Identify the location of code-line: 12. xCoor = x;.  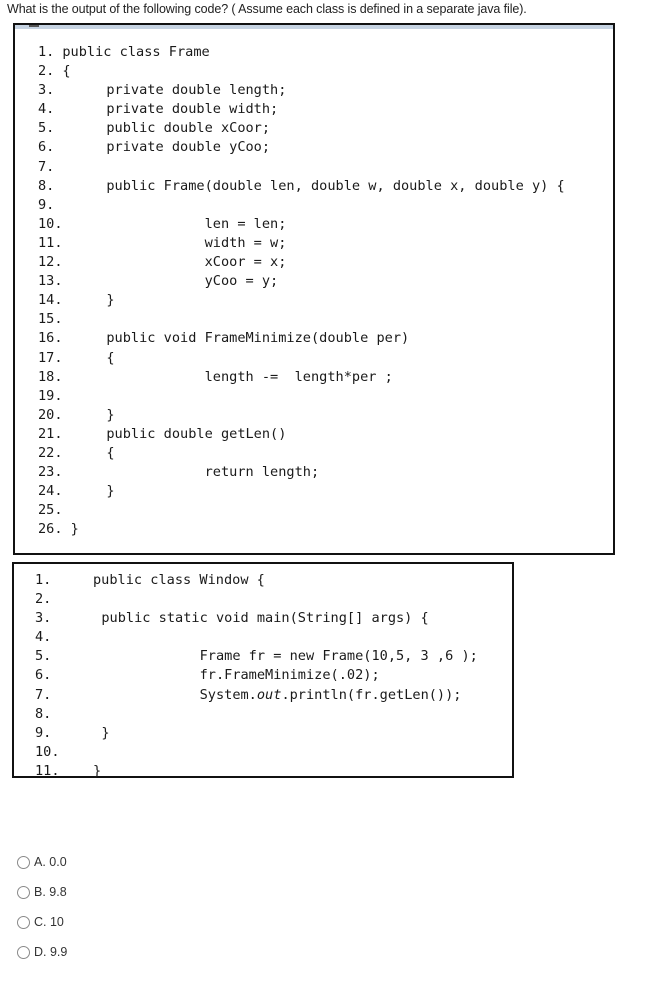
(301, 262).